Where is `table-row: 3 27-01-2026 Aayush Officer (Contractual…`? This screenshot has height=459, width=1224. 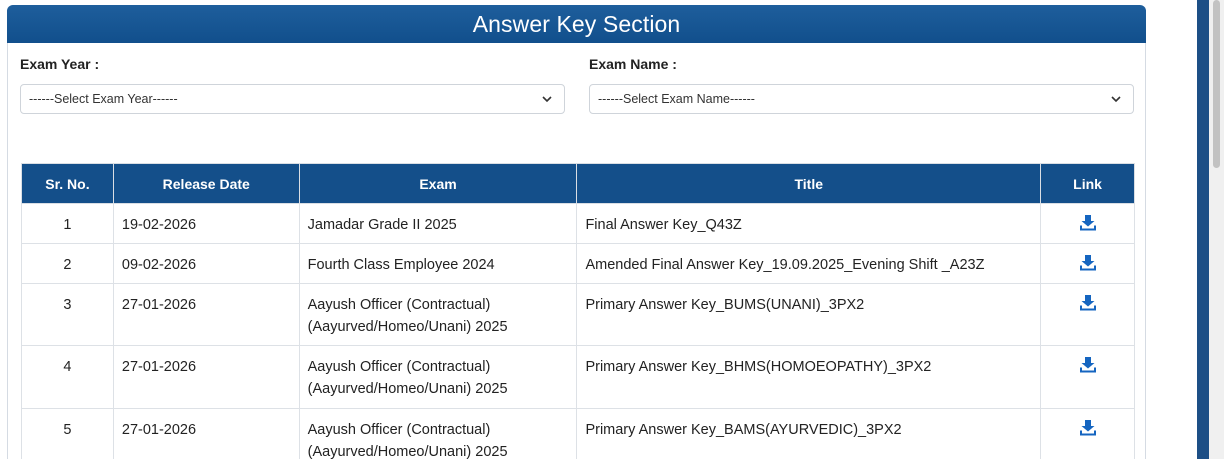
table-row: 3 27-01-2026 Aayush Officer (Contractual… is located at coordinates (578, 314).